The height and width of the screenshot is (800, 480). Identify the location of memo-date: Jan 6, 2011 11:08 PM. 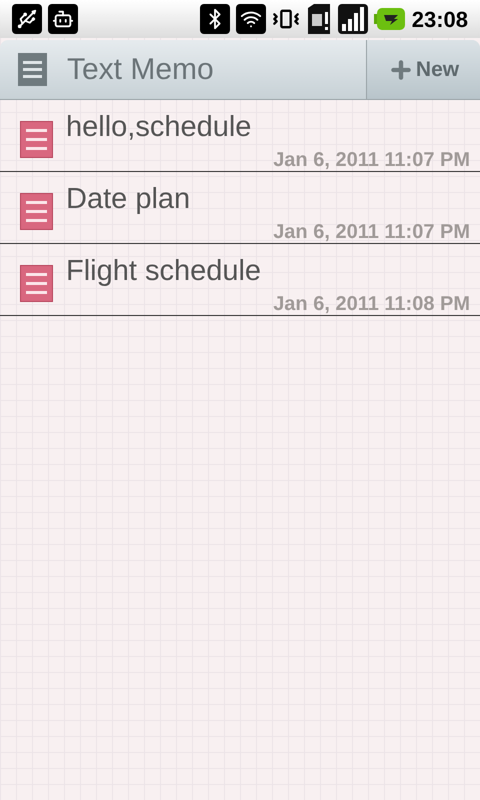
(371, 304).